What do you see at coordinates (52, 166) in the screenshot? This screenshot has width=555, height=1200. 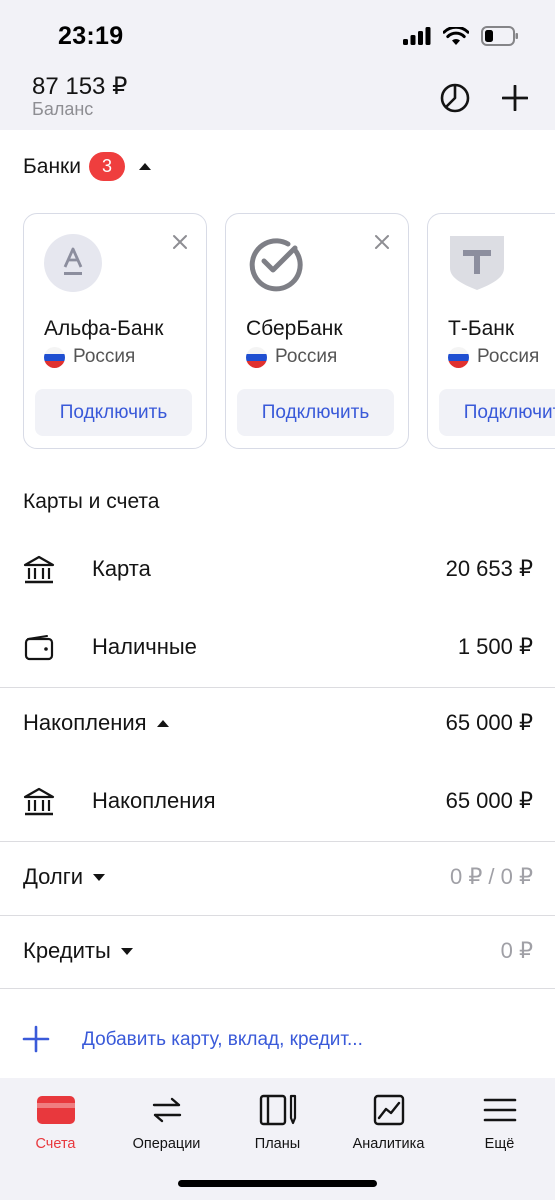 I see `banks-title: Банки` at bounding box center [52, 166].